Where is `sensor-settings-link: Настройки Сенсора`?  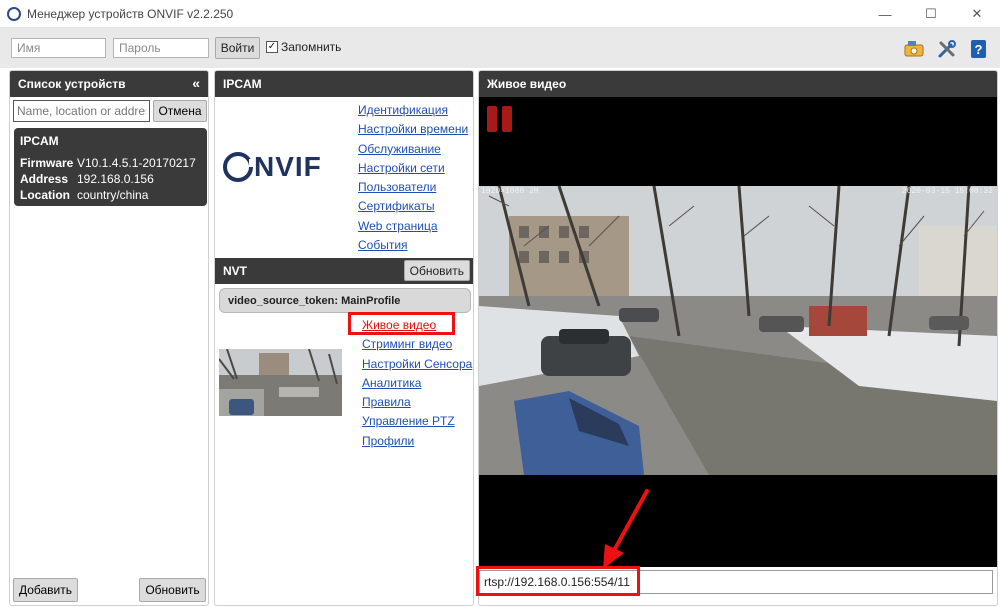 sensor-settings-link: Настройки Сенсора is located at coordinates (417, 364).